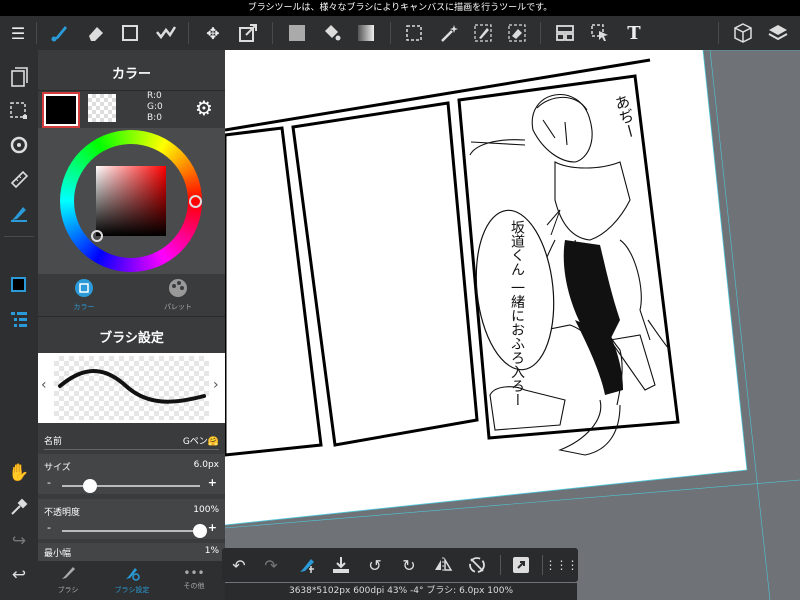  Describe the element at coordinates (517, 313) in the screenshot. I see `speech-text: 坂道くん 一緒におふろ入ろー` at that location.